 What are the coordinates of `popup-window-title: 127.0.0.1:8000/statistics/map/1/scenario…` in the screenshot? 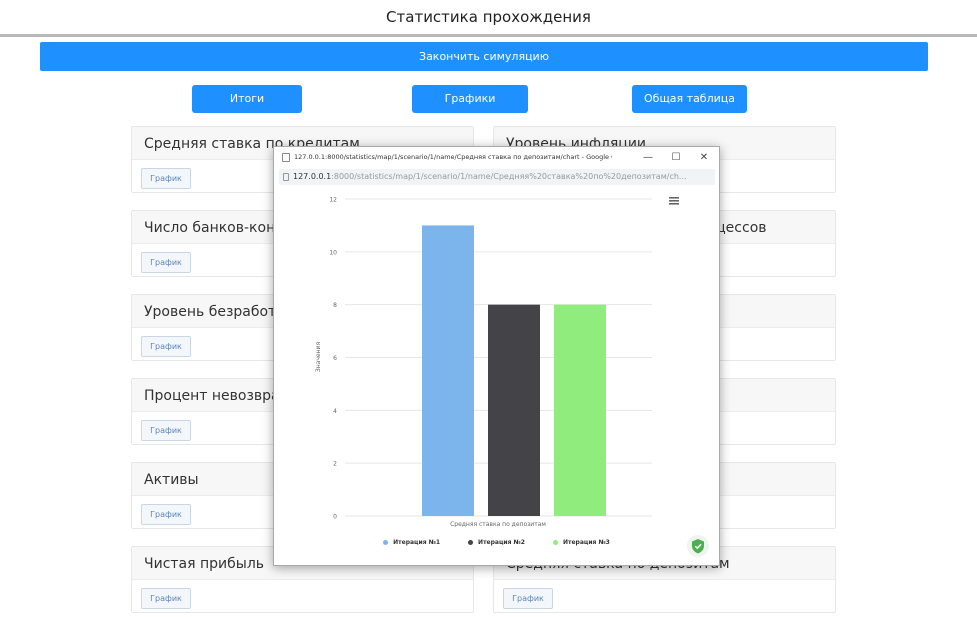 It's located at (453, 157).